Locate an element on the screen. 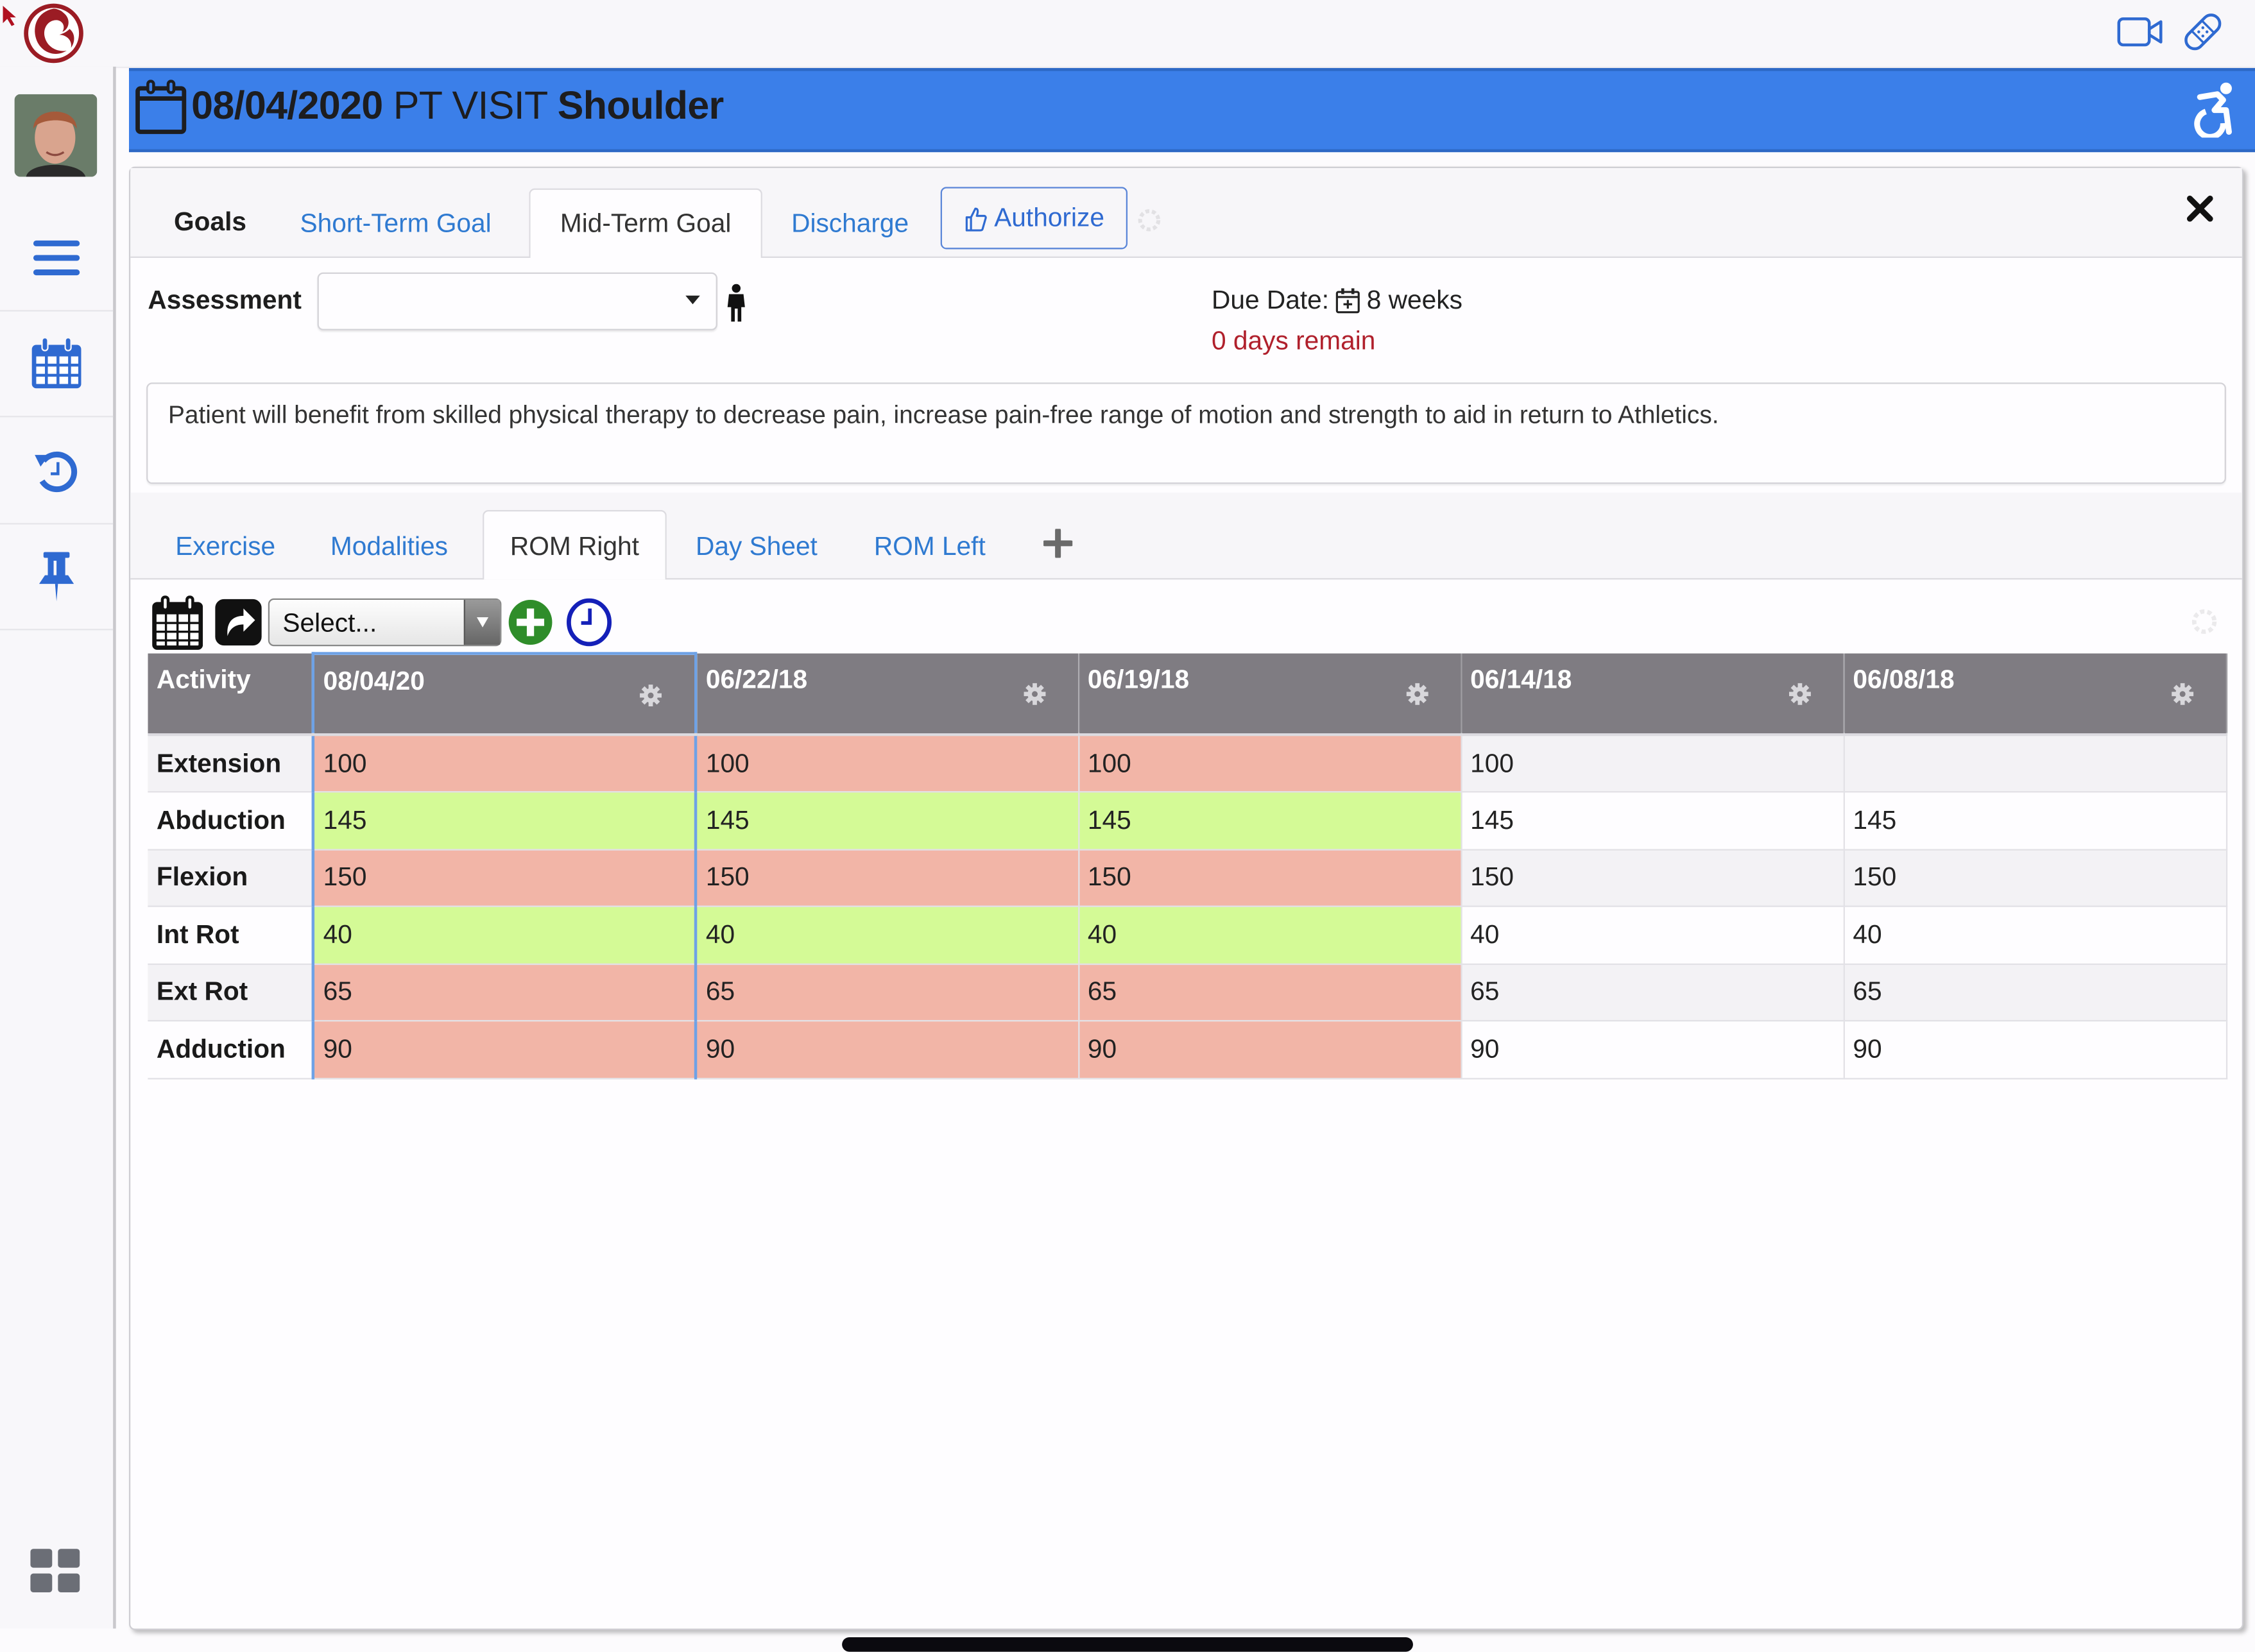 The height and width of the screenshot is (1652, 2255). add-tab-icon is located at coordinates (1058, 543).